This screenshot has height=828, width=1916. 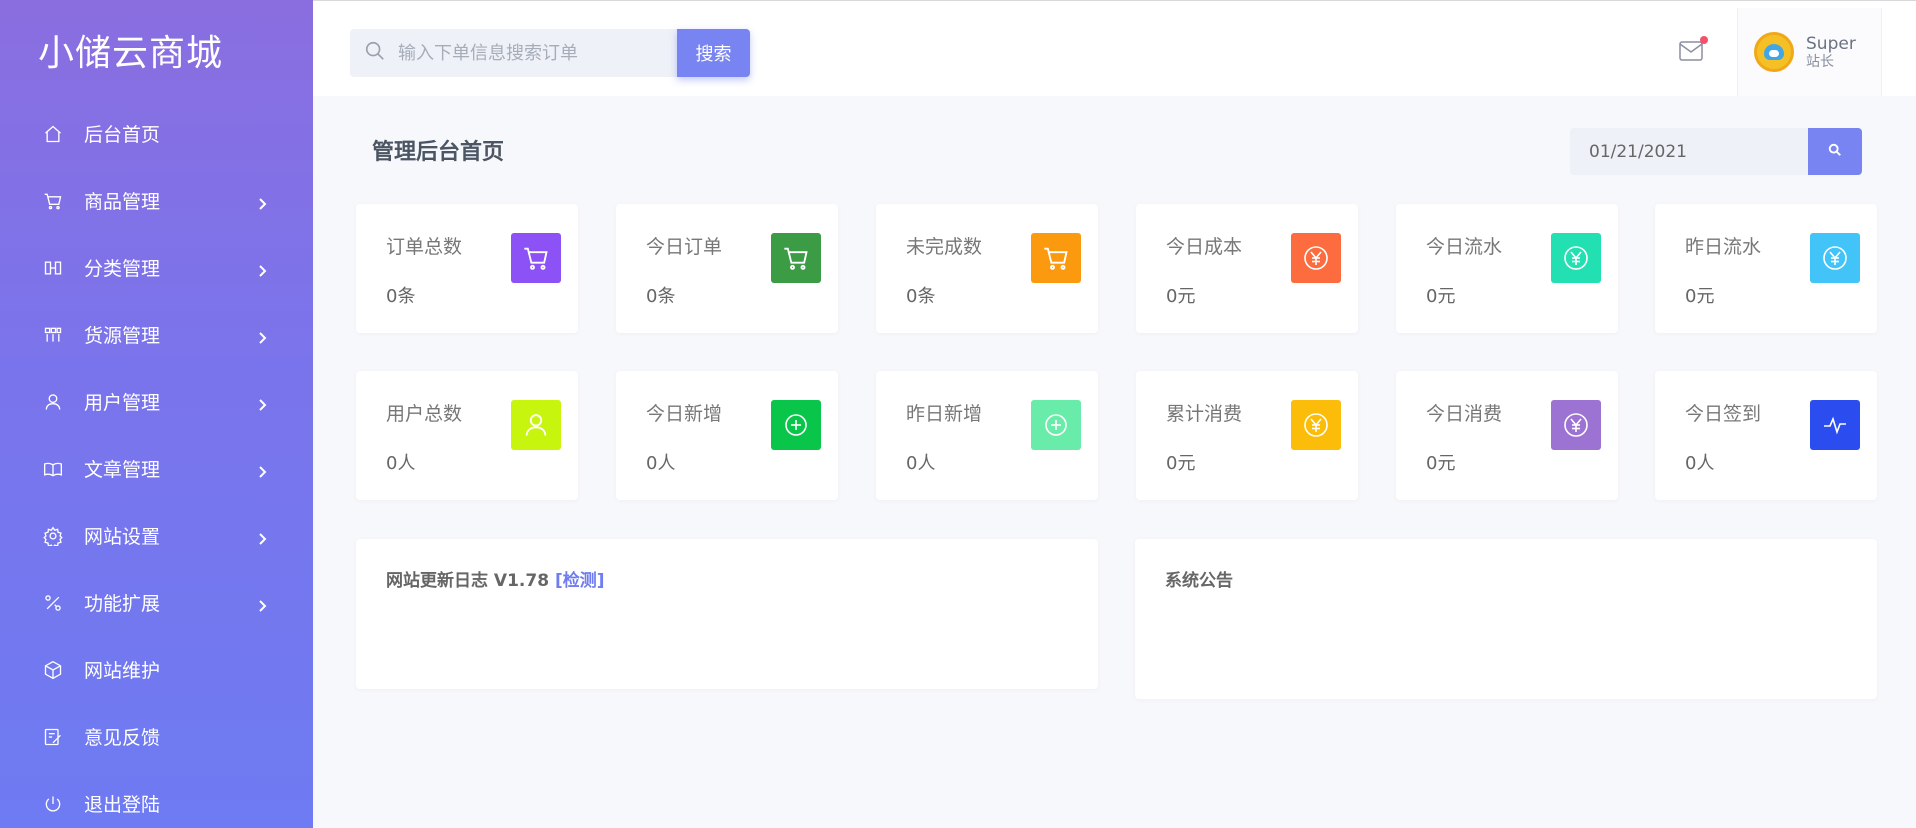 I want to click on sidebar-item-9: 意见反馈, so click(x=156, y=736).